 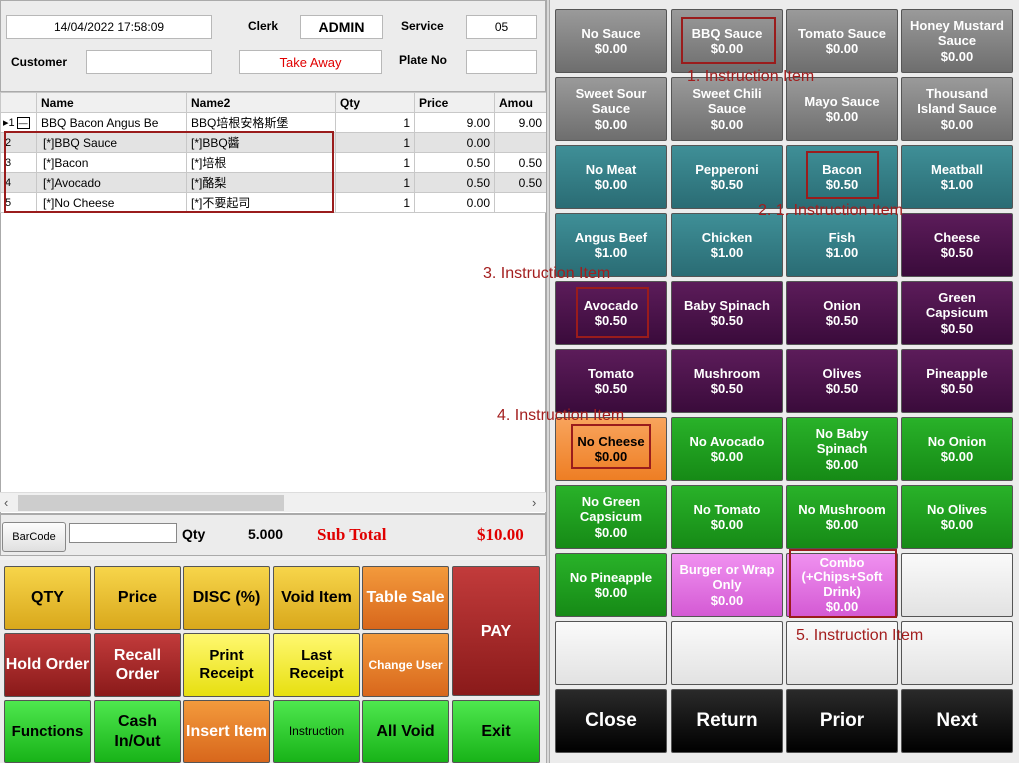 What do you see at coordinates (137, 731) in the screenshot?
I see `cash-in-out-button: Cash In/Out` at bounding box center [137, 731].